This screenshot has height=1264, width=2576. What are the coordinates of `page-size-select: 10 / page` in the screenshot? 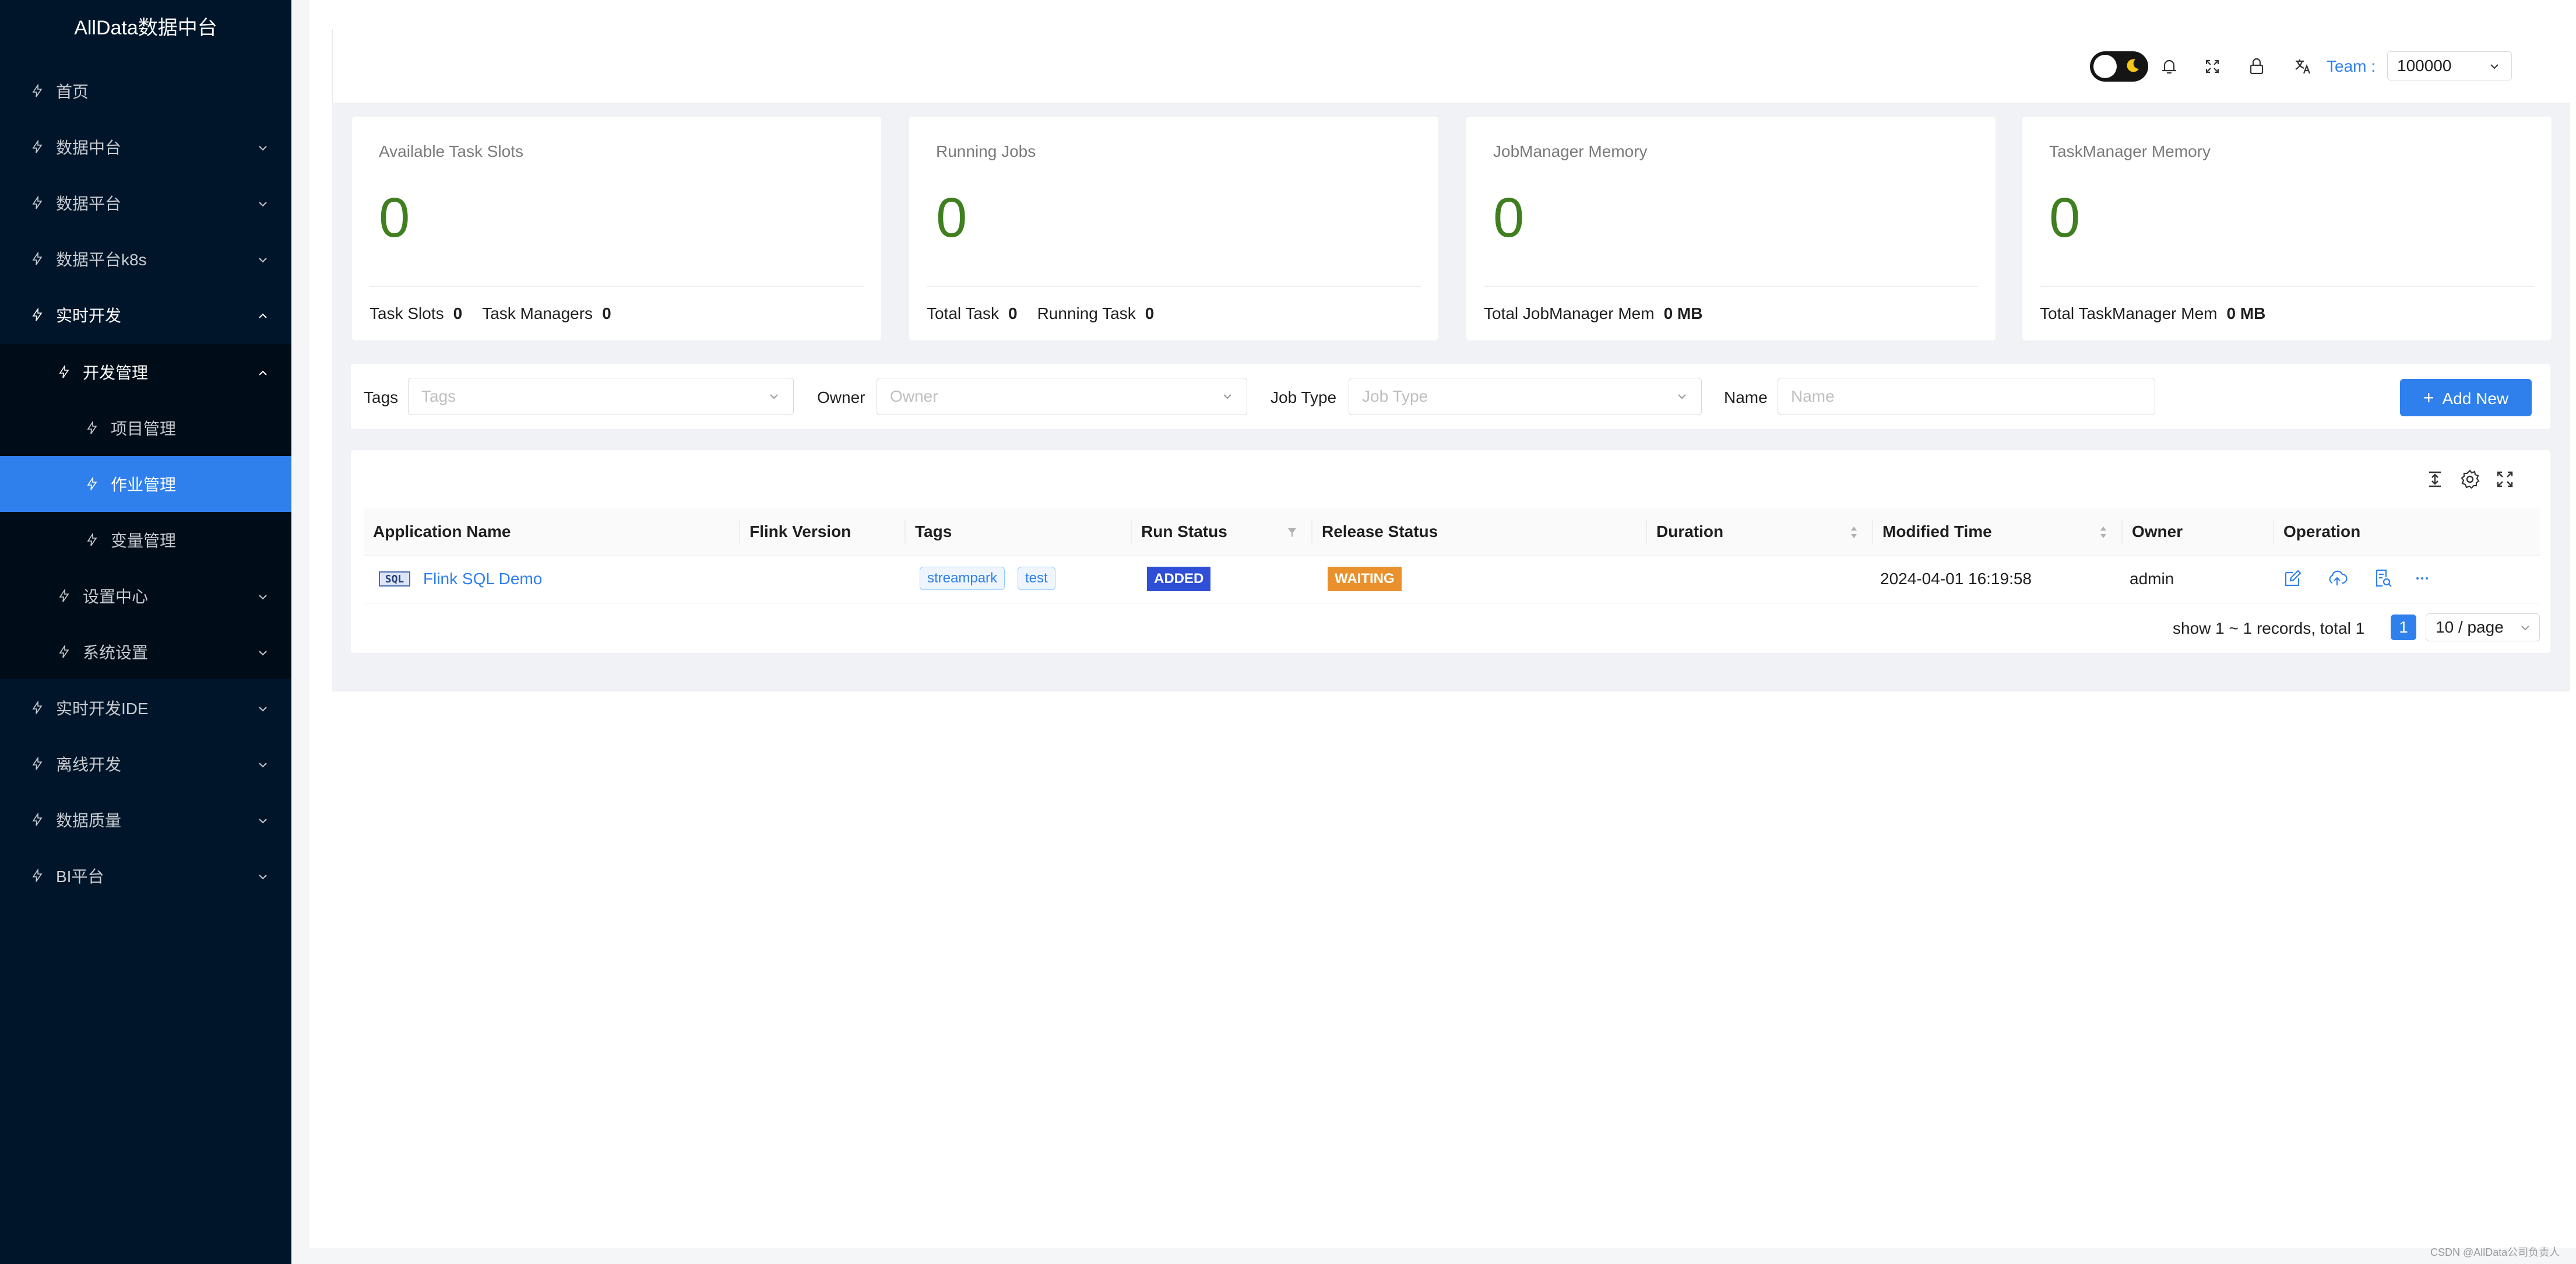 It's located at (2483, 627).